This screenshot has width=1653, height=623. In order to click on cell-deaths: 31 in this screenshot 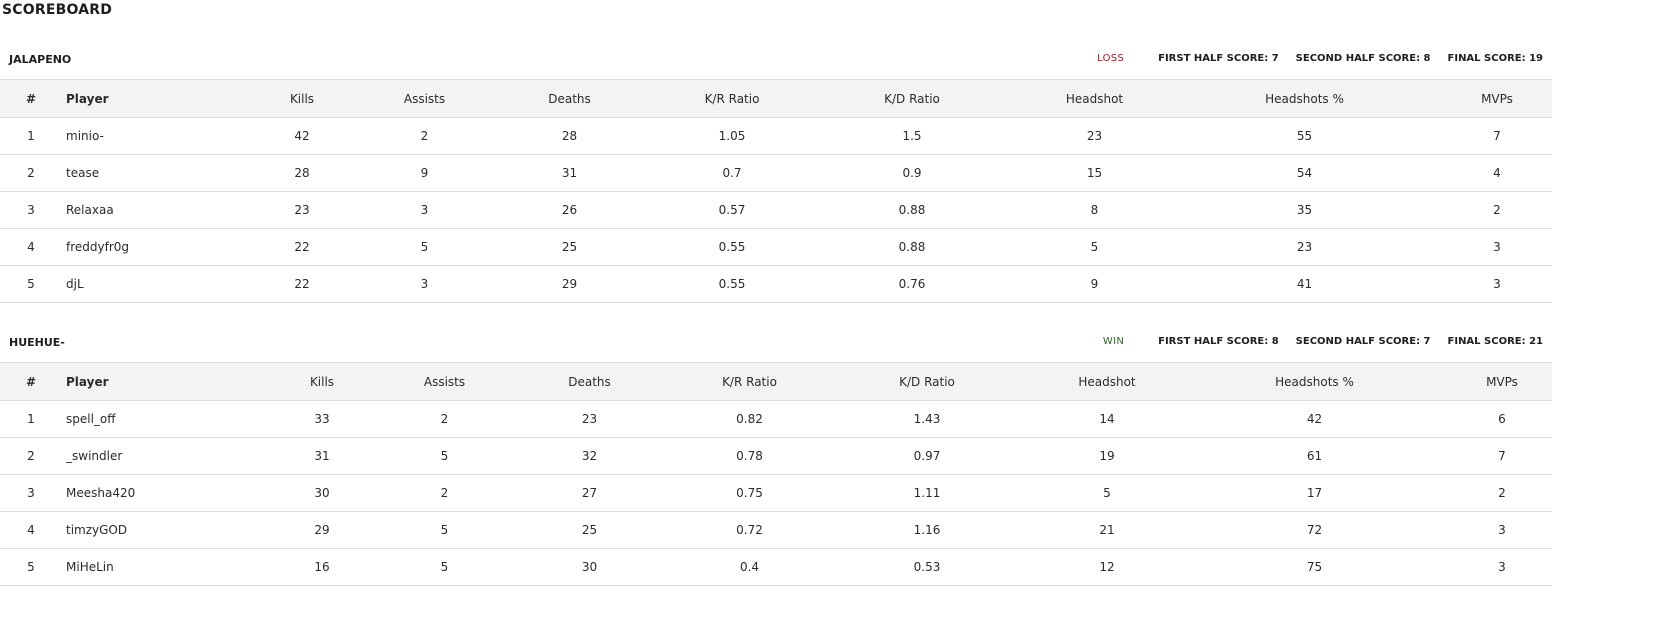, I will do `click(569, 173)`.